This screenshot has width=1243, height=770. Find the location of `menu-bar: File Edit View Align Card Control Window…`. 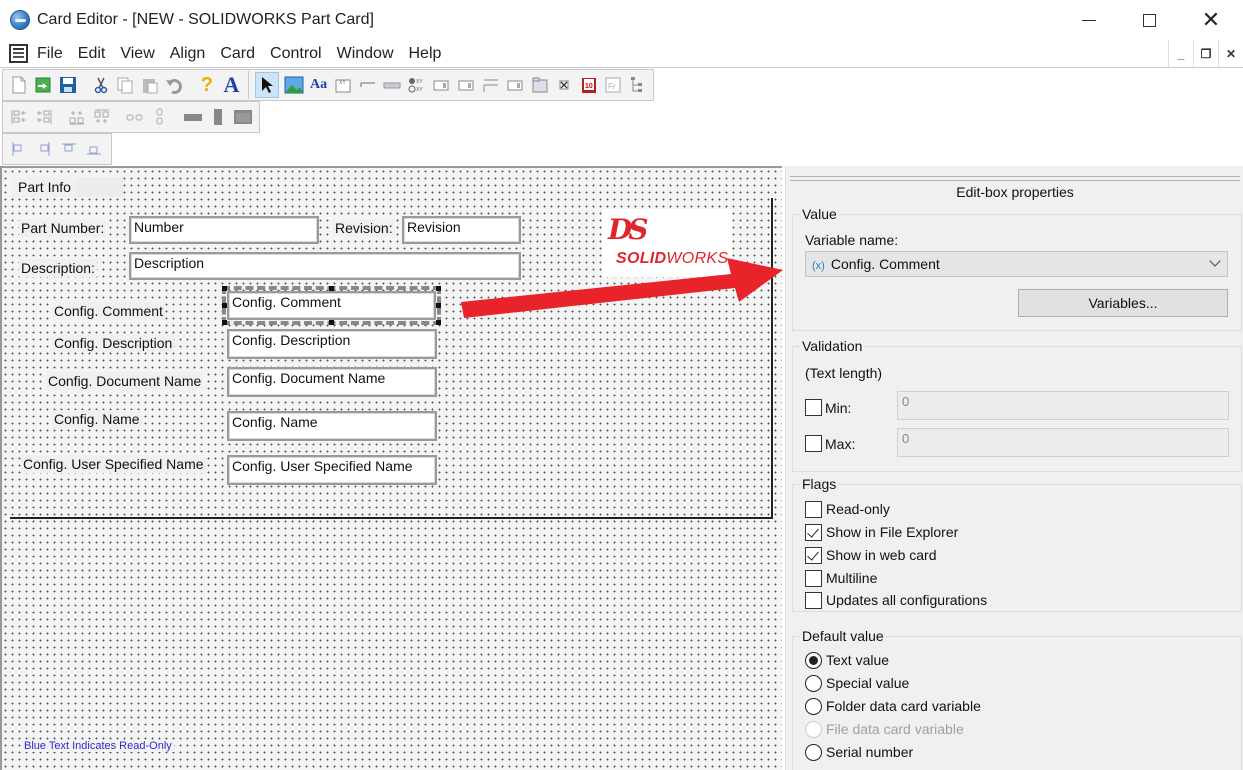

menu-bar: File Edit View Align Card Control Window… is located at coordinates (621, 54).